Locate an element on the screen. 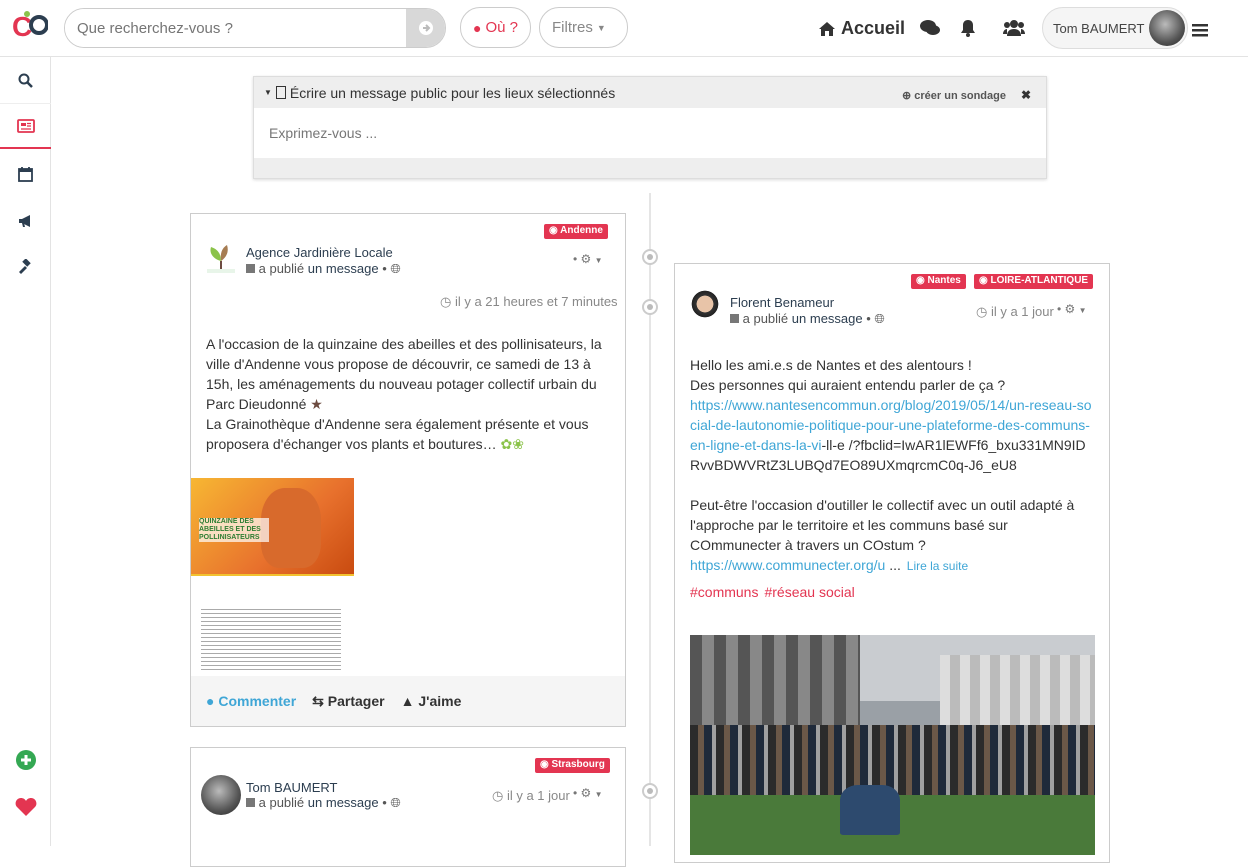 Image resolution: width=1248 pixels, height=867 pixels. user-name: Tom BAUMERT is located at coordinates (1099, 28).